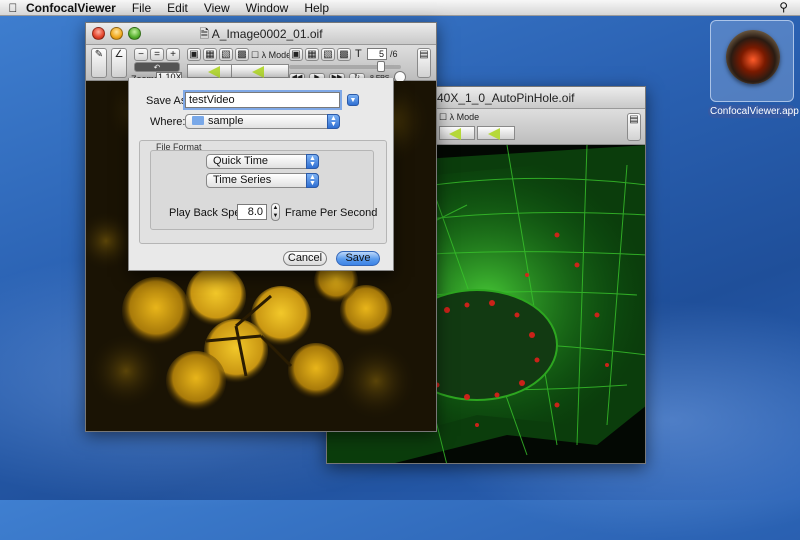 The width and height of the screenshot is (800, 540). I want to click on view-3d-button: ▩, so click(242, 54).